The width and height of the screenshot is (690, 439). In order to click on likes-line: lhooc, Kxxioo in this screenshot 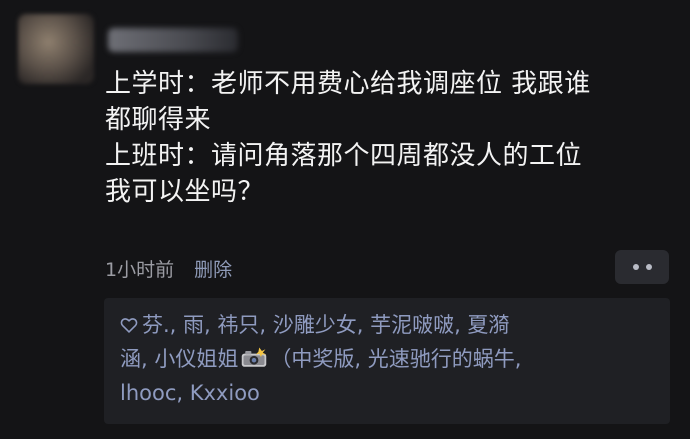, I will do `click(380, 393)`.